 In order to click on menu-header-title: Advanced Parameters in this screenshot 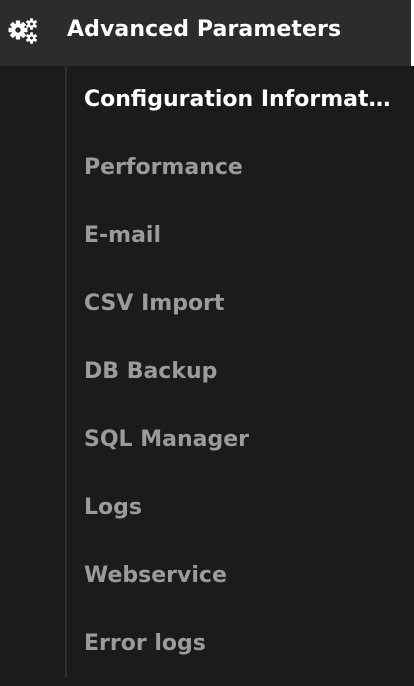, I will do `click(204, 29)`.